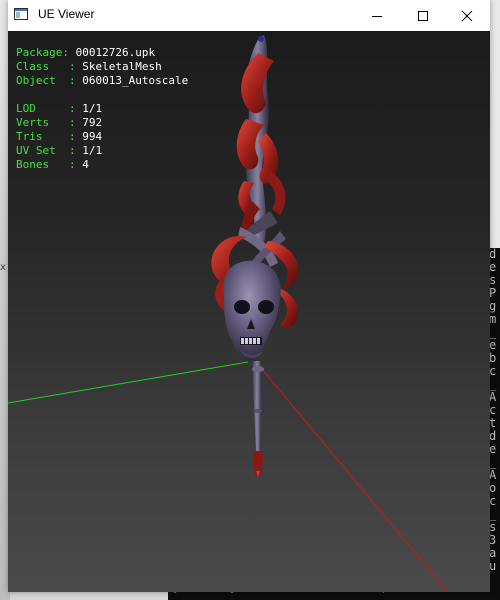  I want to click on uvset-value: 1/1, so click(92, 150).